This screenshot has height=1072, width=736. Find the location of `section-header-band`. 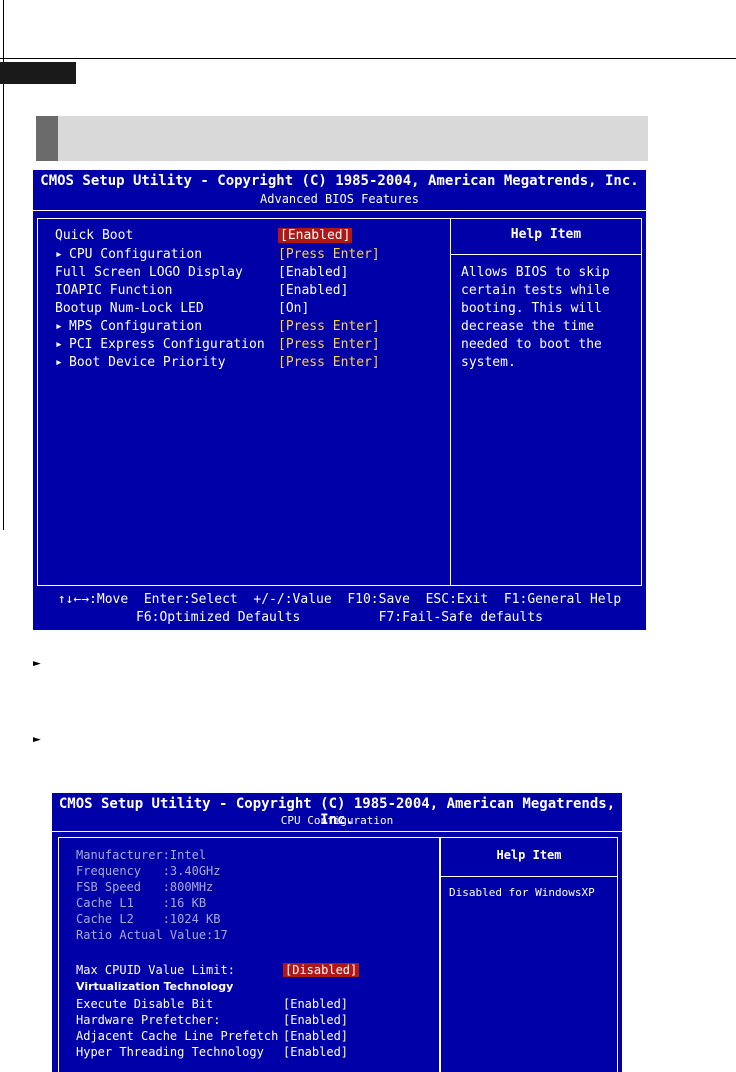

section-header-band is located at coordinates (342, 138).